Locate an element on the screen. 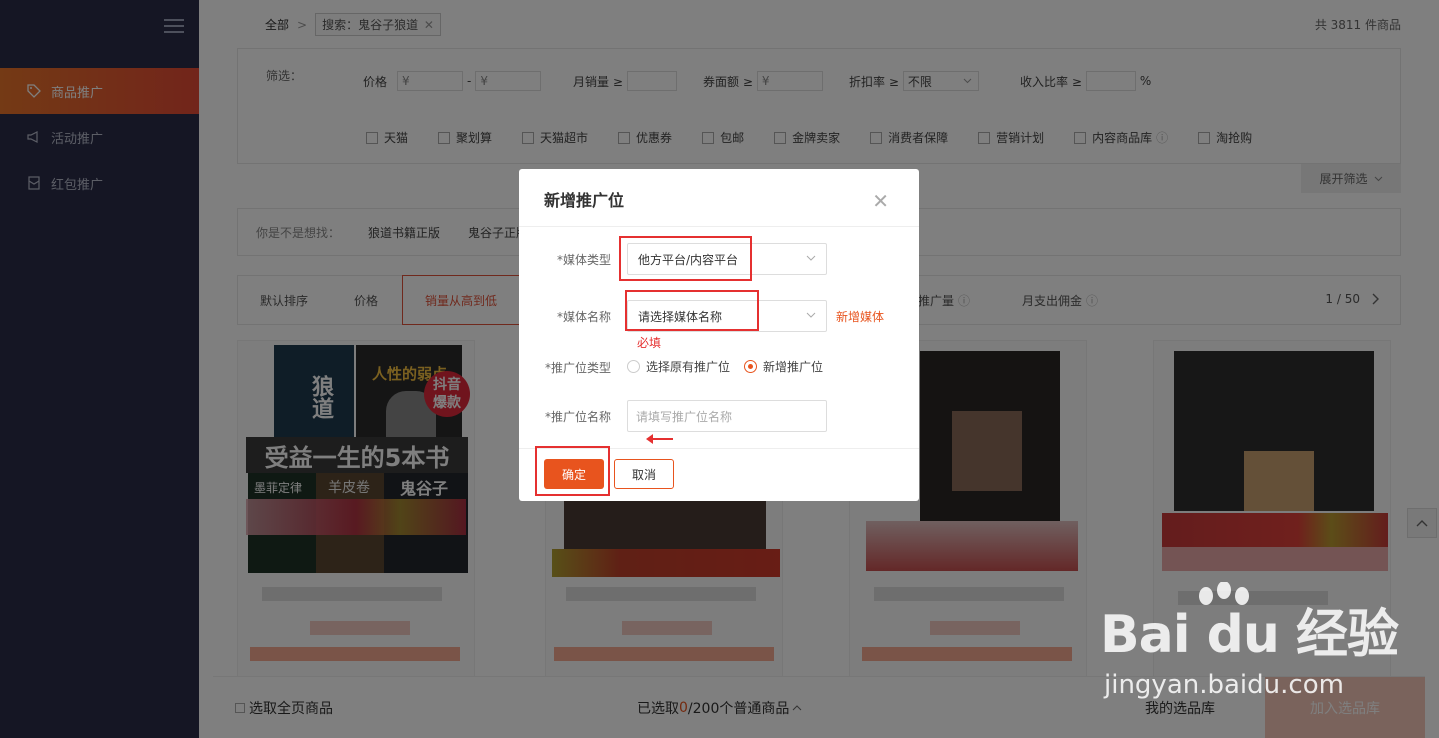 The height and width of the screenshot is (738, 1439). radio-button-selected is located at coordinates (750, 366).